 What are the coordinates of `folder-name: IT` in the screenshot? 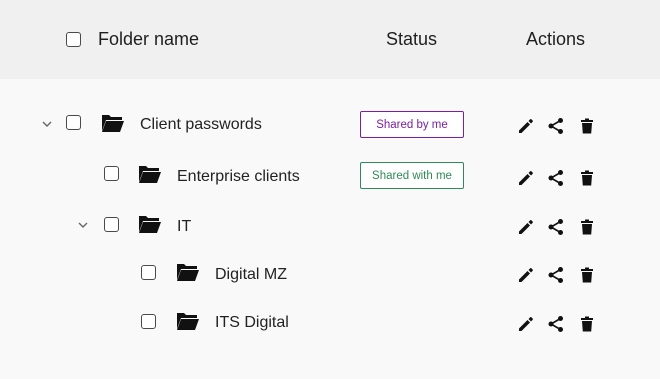 It's located at (184, 227).